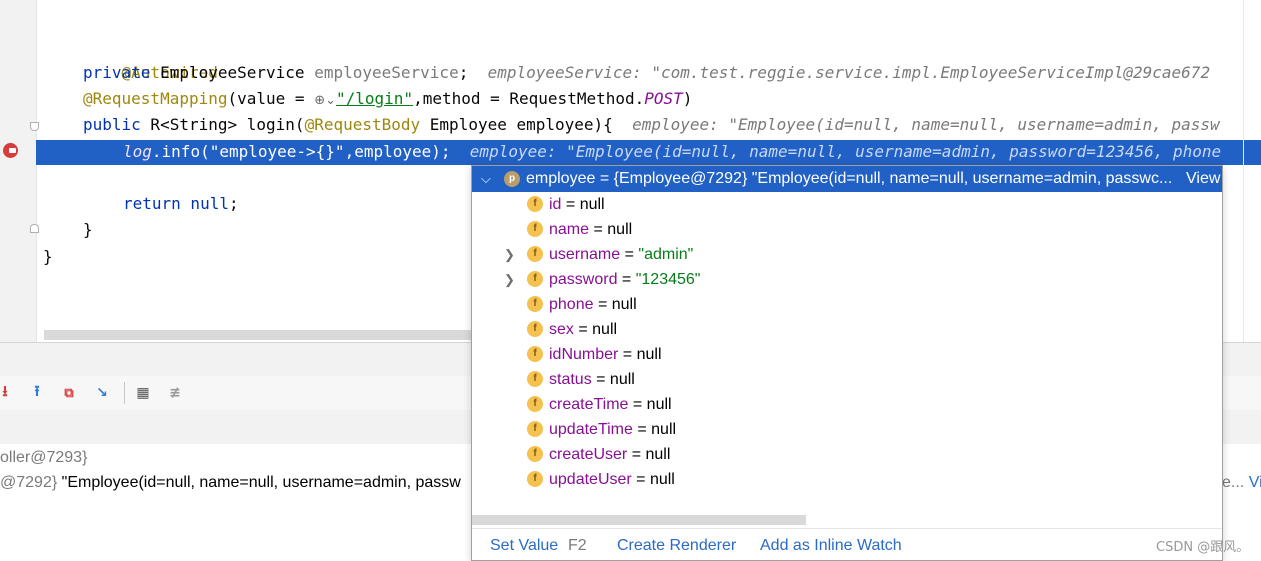  What do you see at coordinates (847, 379) in the screenshot?
I see `field-row-status: f status = null` at bounding box center [847, 379].